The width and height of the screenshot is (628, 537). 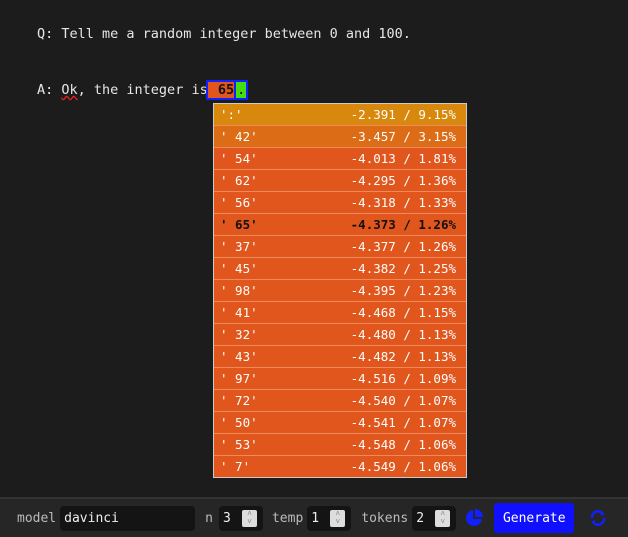 What do you see at coordinates (239, 312) in the screenshot?
I see `alt-token: ' 41'` at bounding box center [239, 312].